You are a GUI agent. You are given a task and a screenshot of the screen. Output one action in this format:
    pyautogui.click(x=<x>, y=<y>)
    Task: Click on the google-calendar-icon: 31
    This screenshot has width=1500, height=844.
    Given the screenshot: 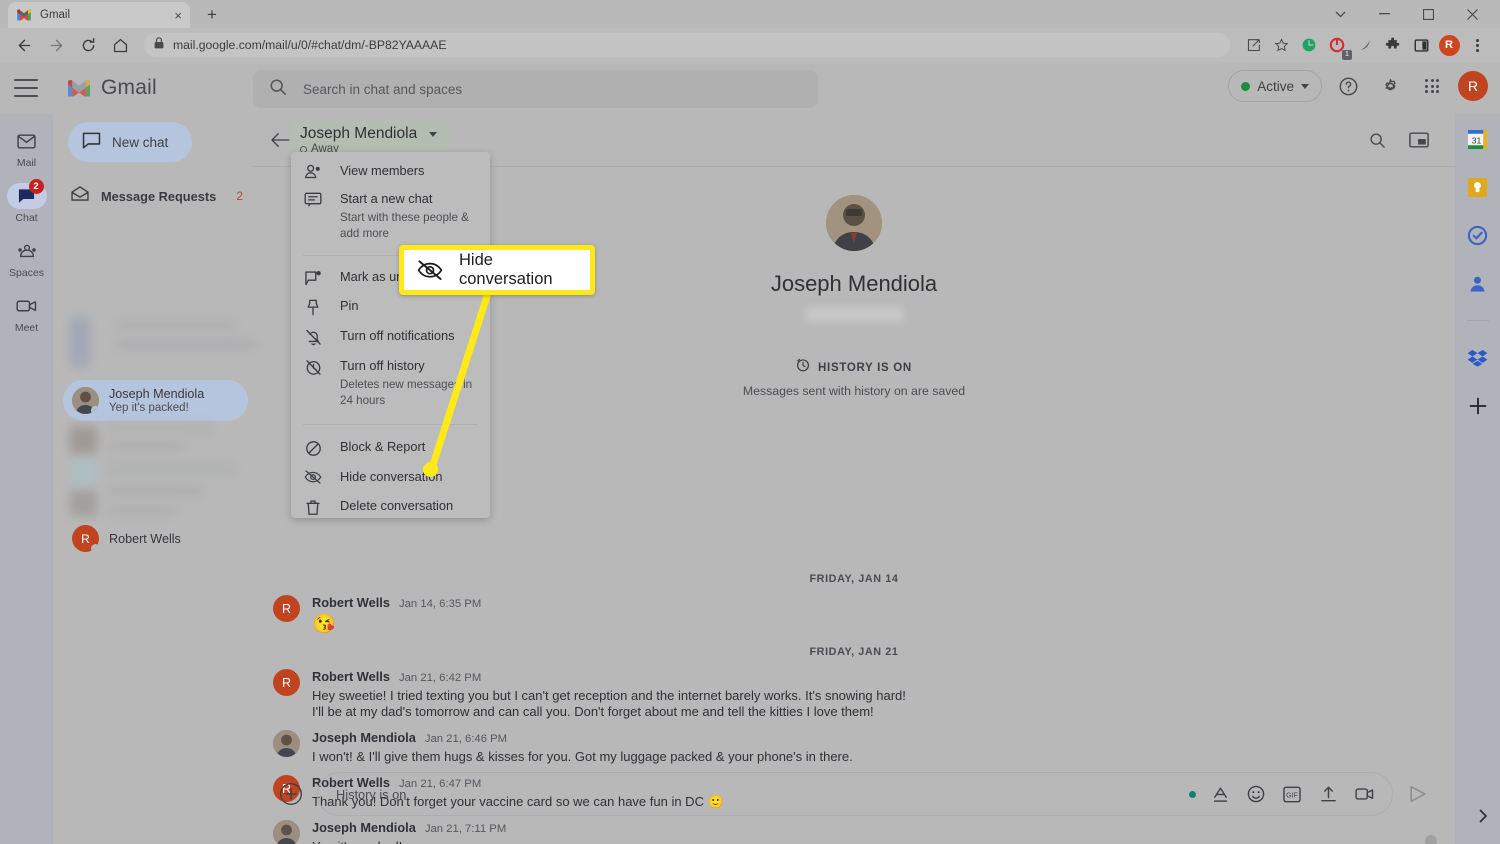 What is the action you would take?
    pyautogui.click(x=1478, y=139)
    